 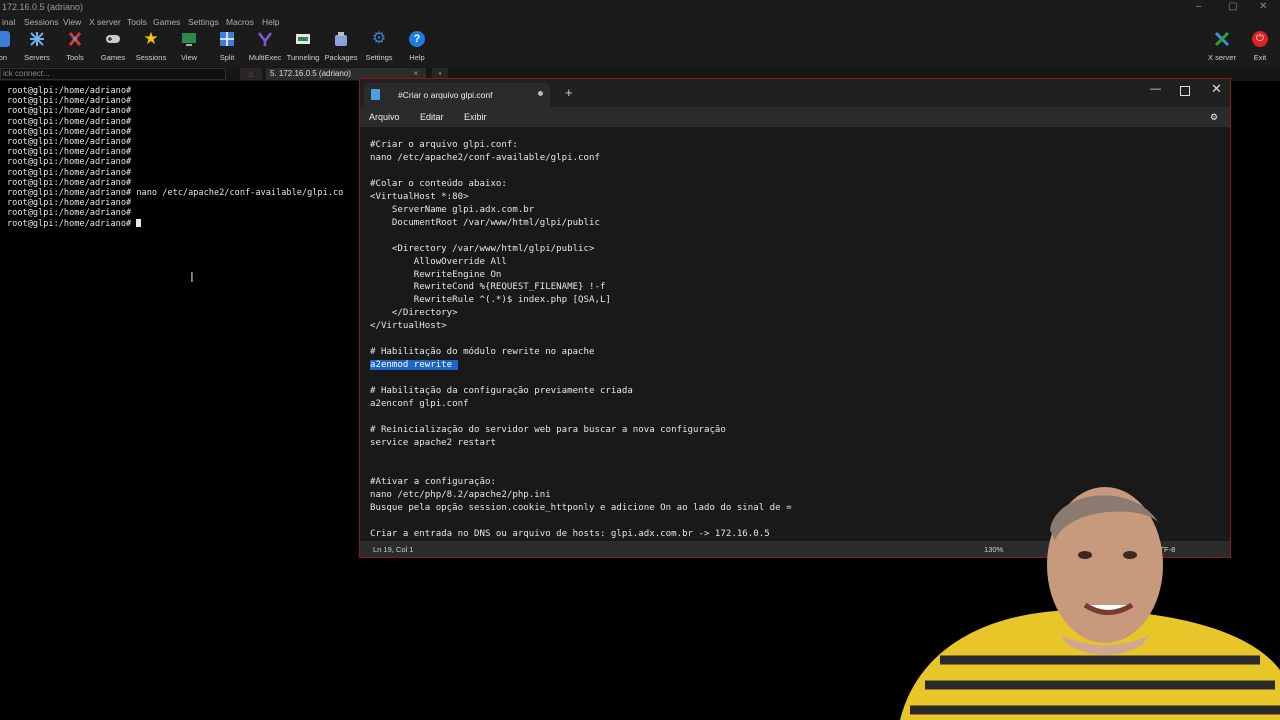 I want to click on notepad-menubar: Arquivo Editar Exibir ⚙, so click(x=795, y=117).